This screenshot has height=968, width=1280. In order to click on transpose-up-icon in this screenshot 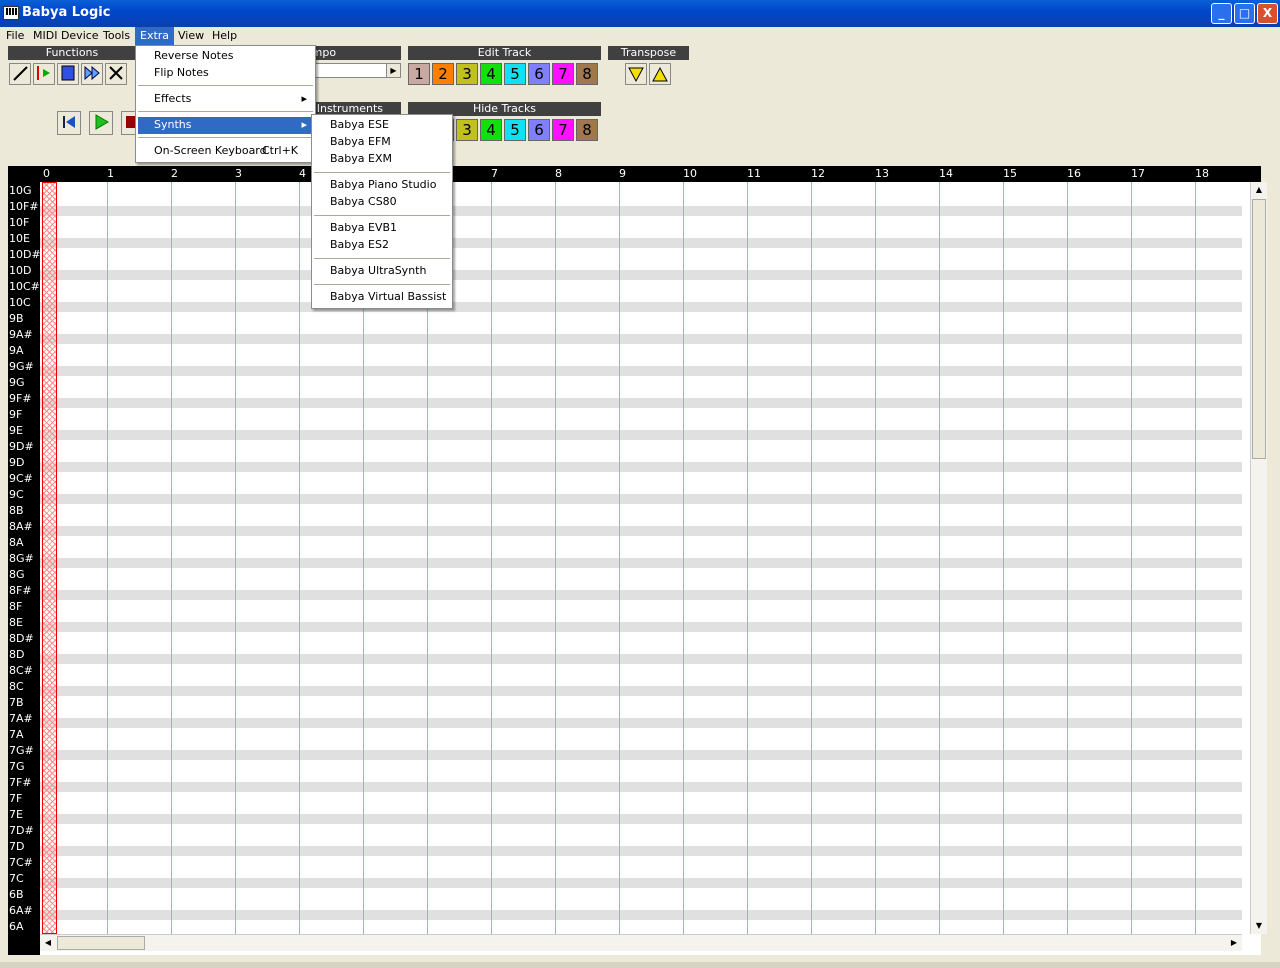, I will do `click(660, 74)`.